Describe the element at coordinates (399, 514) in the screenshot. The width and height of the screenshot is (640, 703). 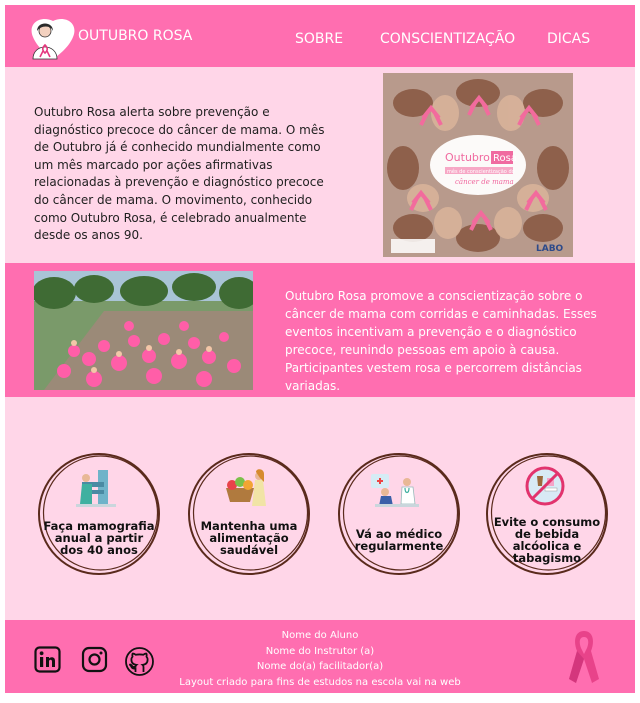
I see `tip-doctor-visit: Vá ao médico regularmente` at that location.